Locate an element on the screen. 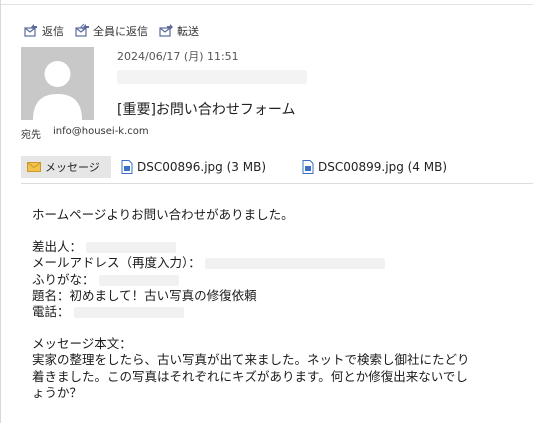 The height and width of the screenshot is (423, 533). reply-all-label: 全員に返信 is located at coordinates (120, 31).